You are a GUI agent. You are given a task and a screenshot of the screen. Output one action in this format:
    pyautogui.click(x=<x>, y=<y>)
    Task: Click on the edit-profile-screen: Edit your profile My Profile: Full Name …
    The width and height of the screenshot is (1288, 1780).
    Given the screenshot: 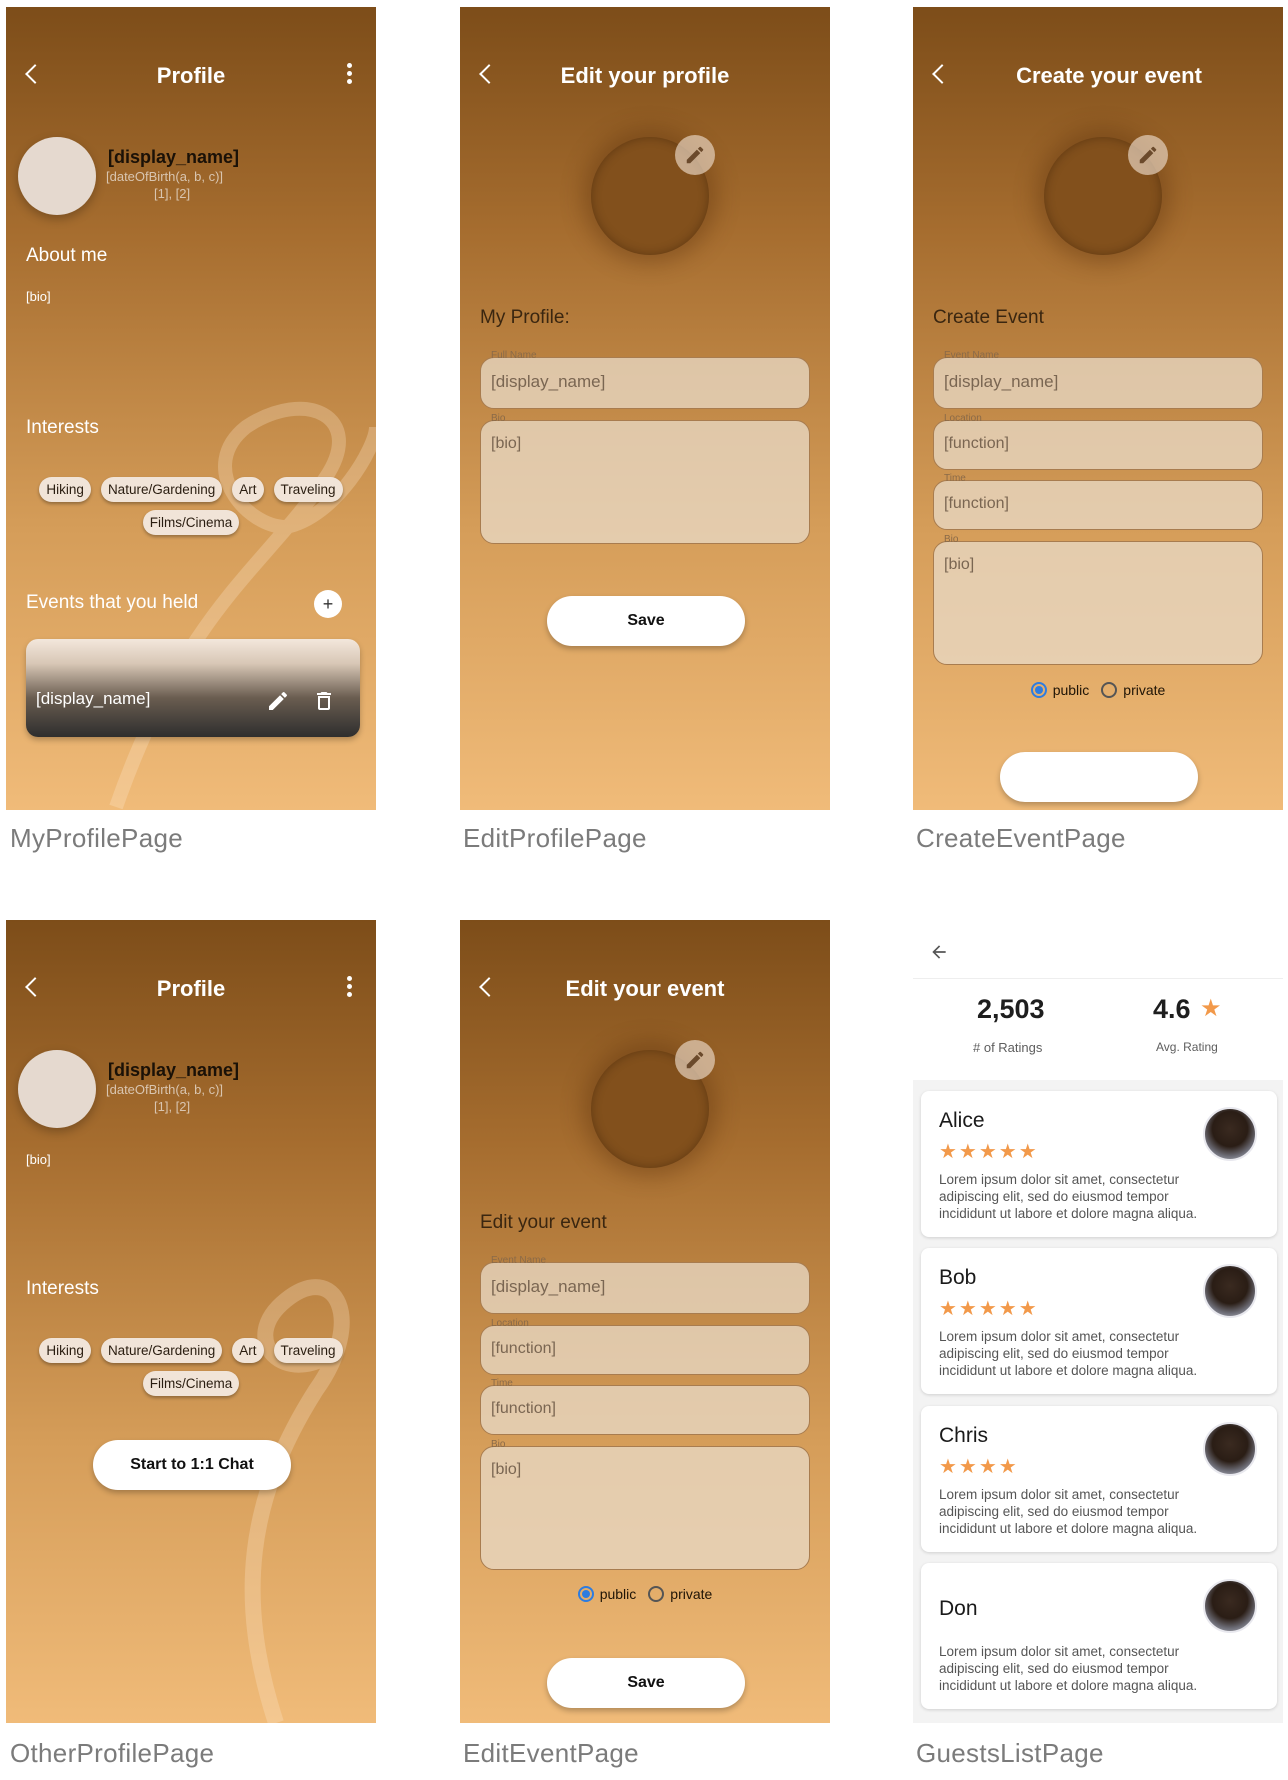 What is the action you would take?
    pyautogui.click(x=645, y=408)
    